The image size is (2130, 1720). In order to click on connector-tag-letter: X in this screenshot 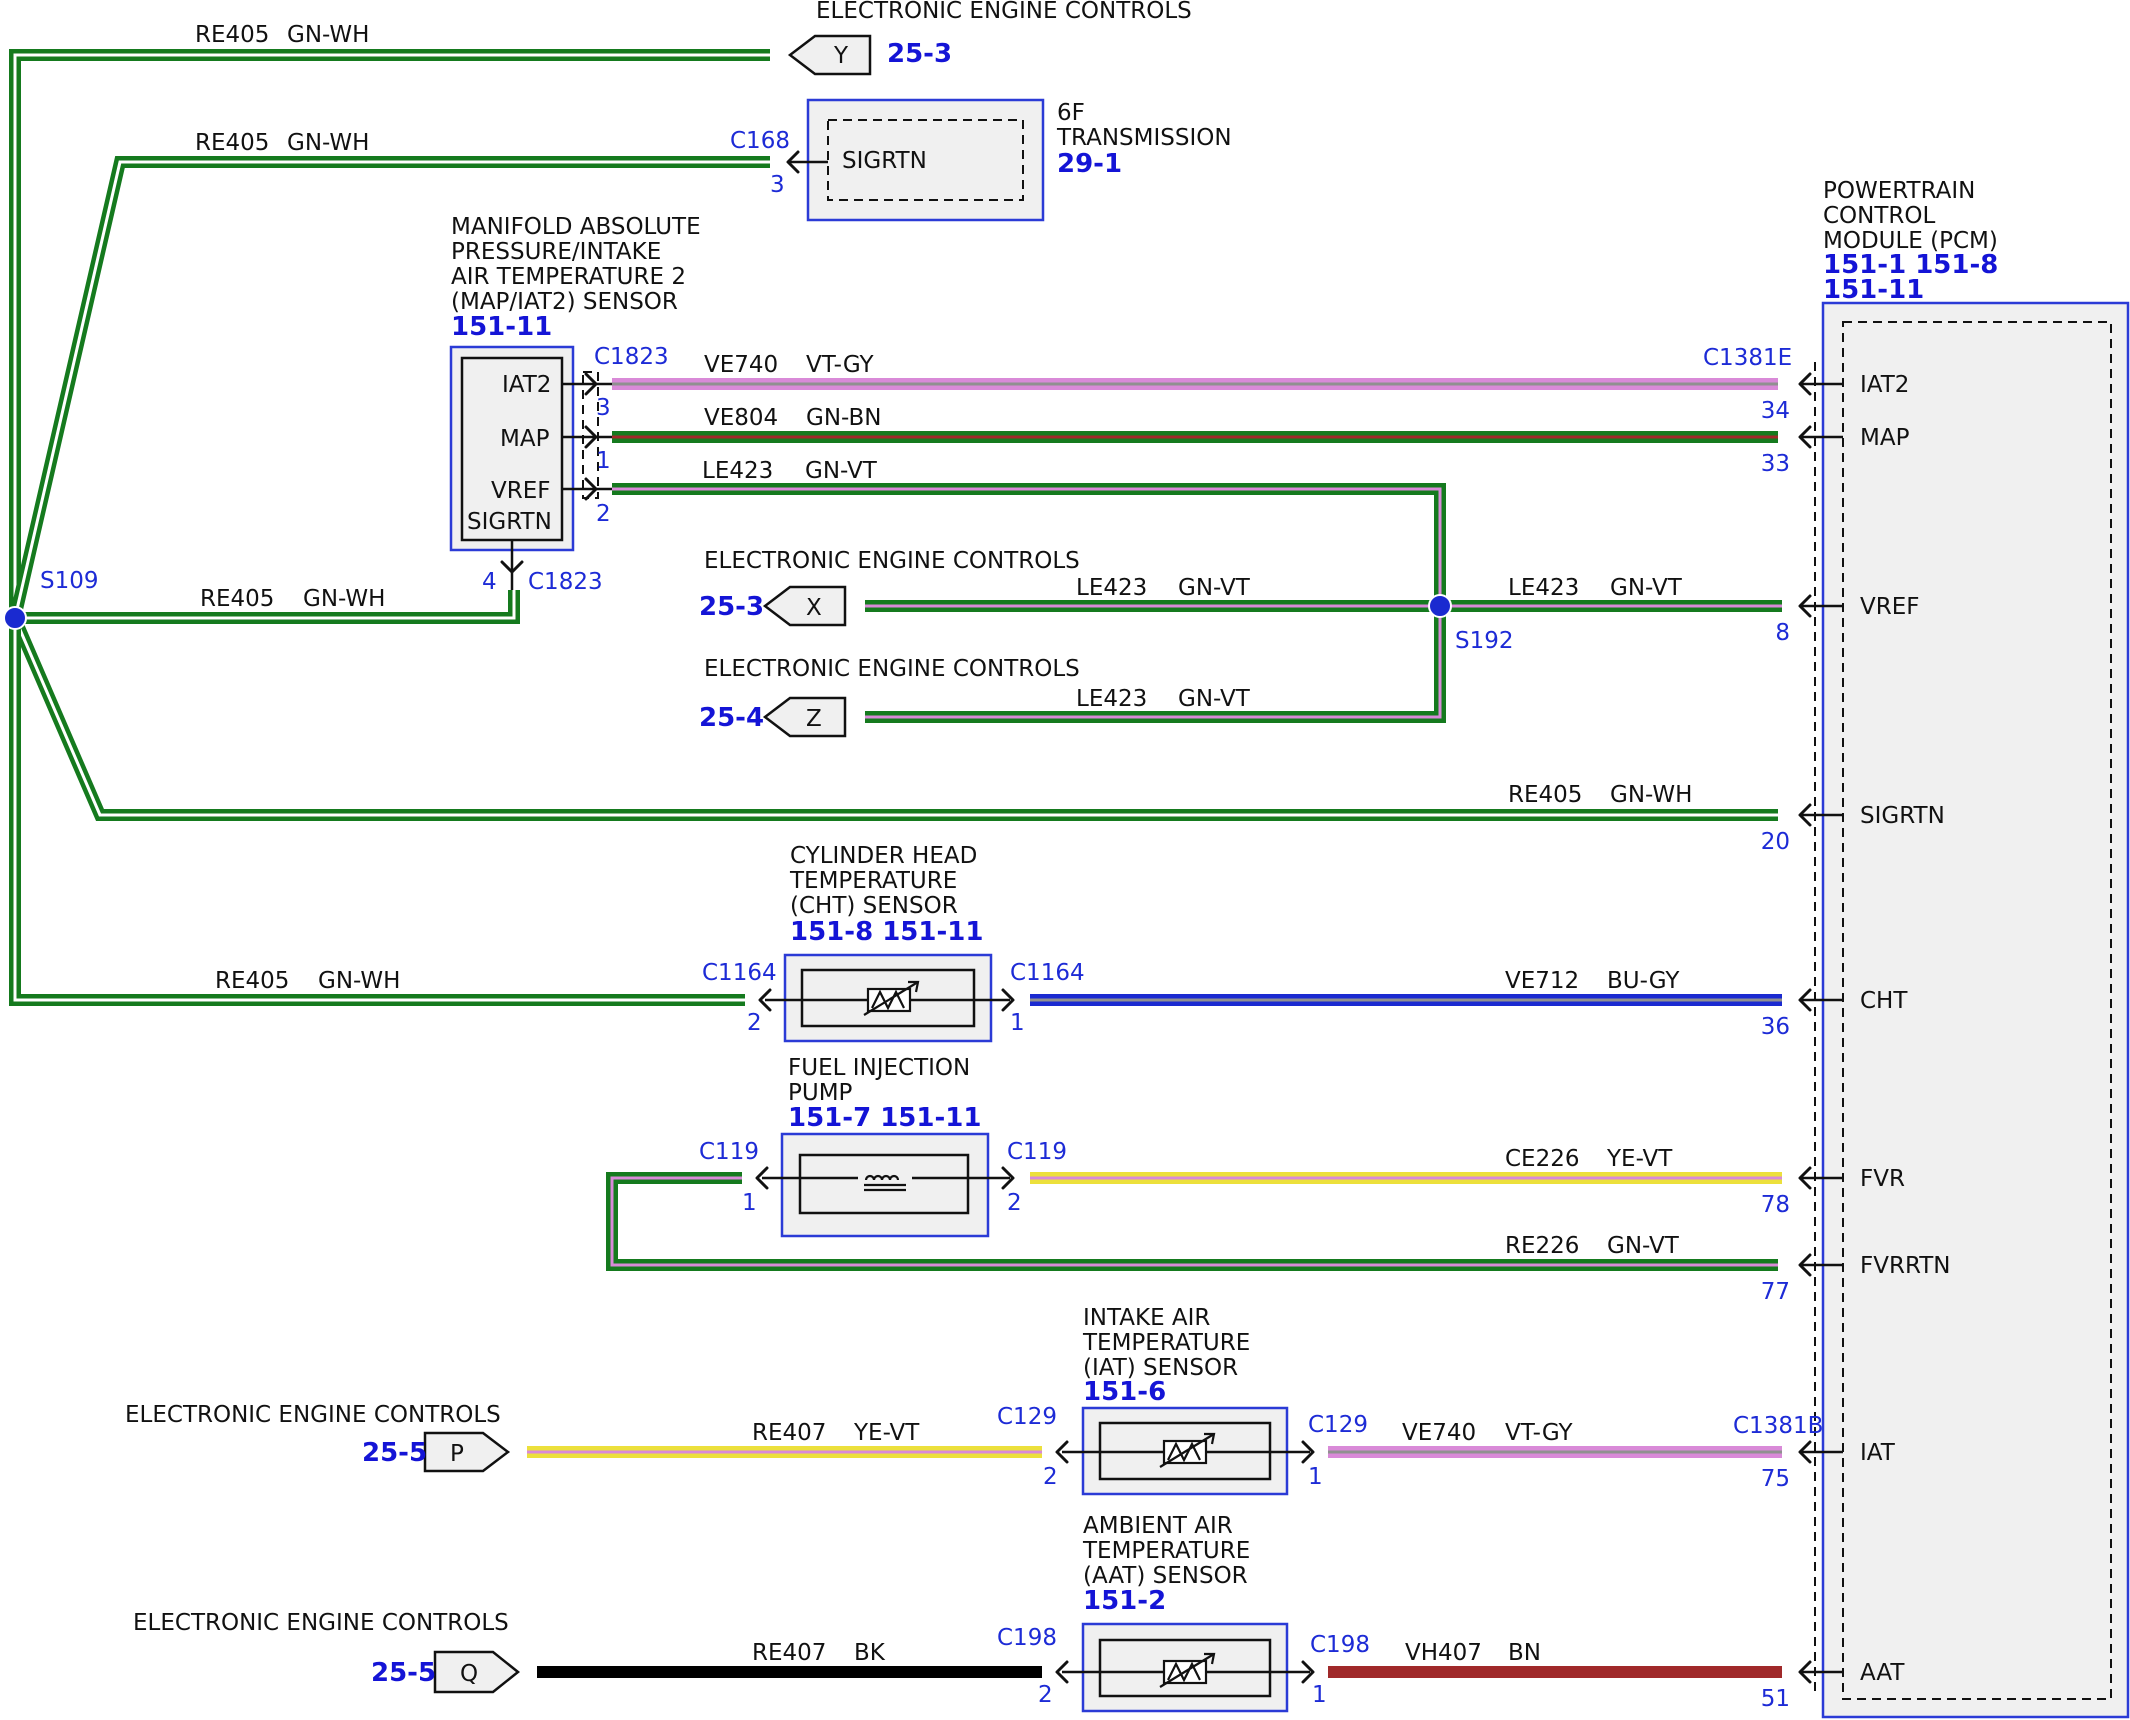, I will do `click(814, 608)`.